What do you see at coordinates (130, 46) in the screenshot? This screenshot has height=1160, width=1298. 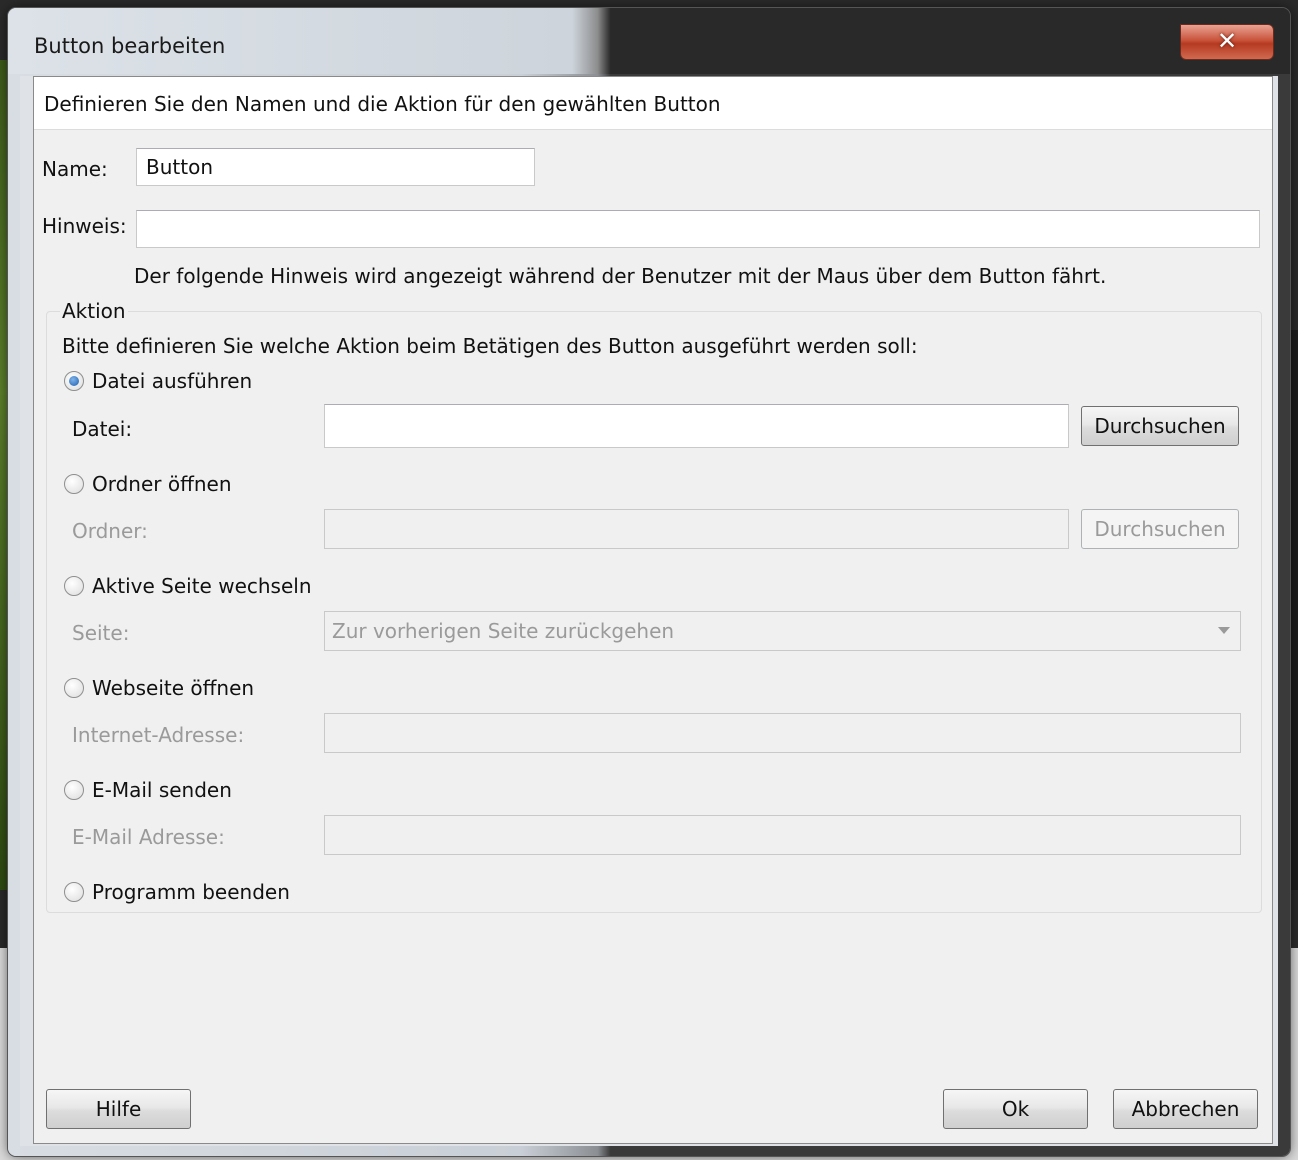 I see `window-title: Button bearbeiten` at bounding box center [130, 46].